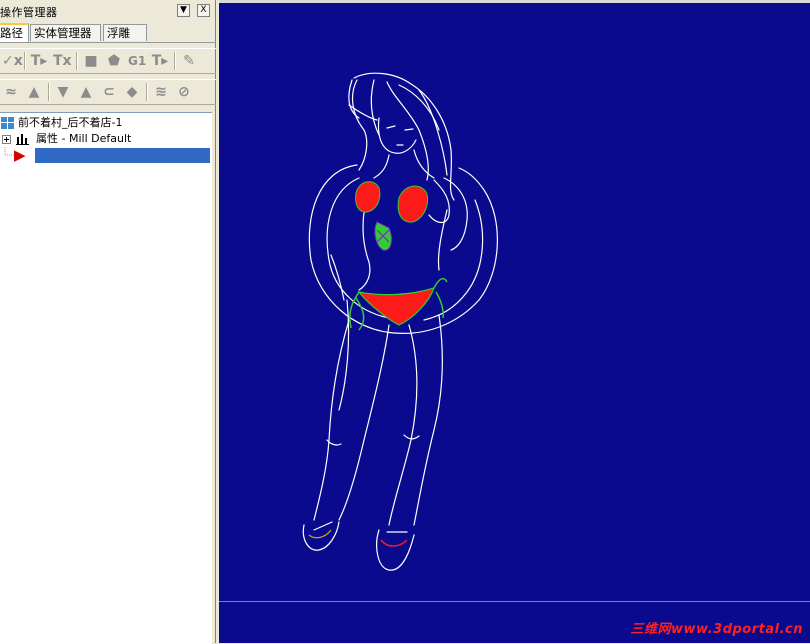 The height and width of the screenshot is (644, 810). I want to click on lock-icon: ▲, so click(34, 92).